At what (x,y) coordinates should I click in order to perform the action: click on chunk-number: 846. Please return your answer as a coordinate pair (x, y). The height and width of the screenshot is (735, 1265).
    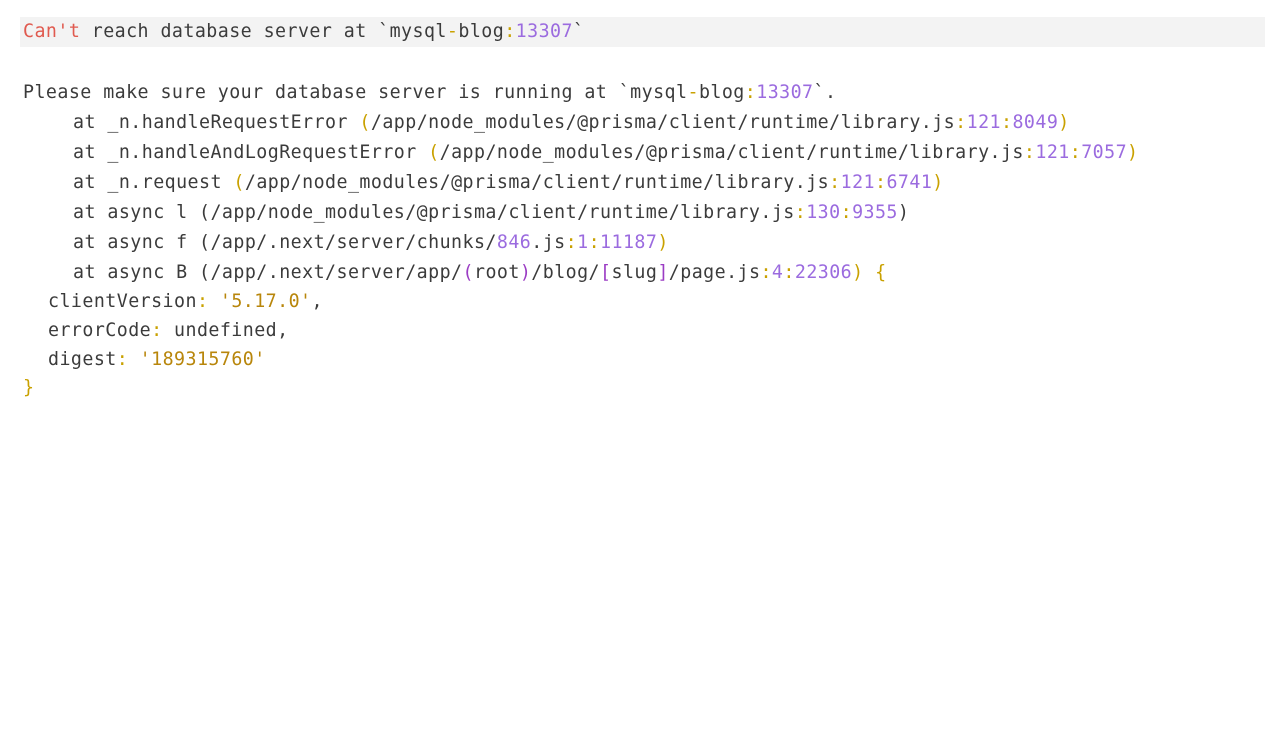
    Looking at the image, I should click on (514, 242).